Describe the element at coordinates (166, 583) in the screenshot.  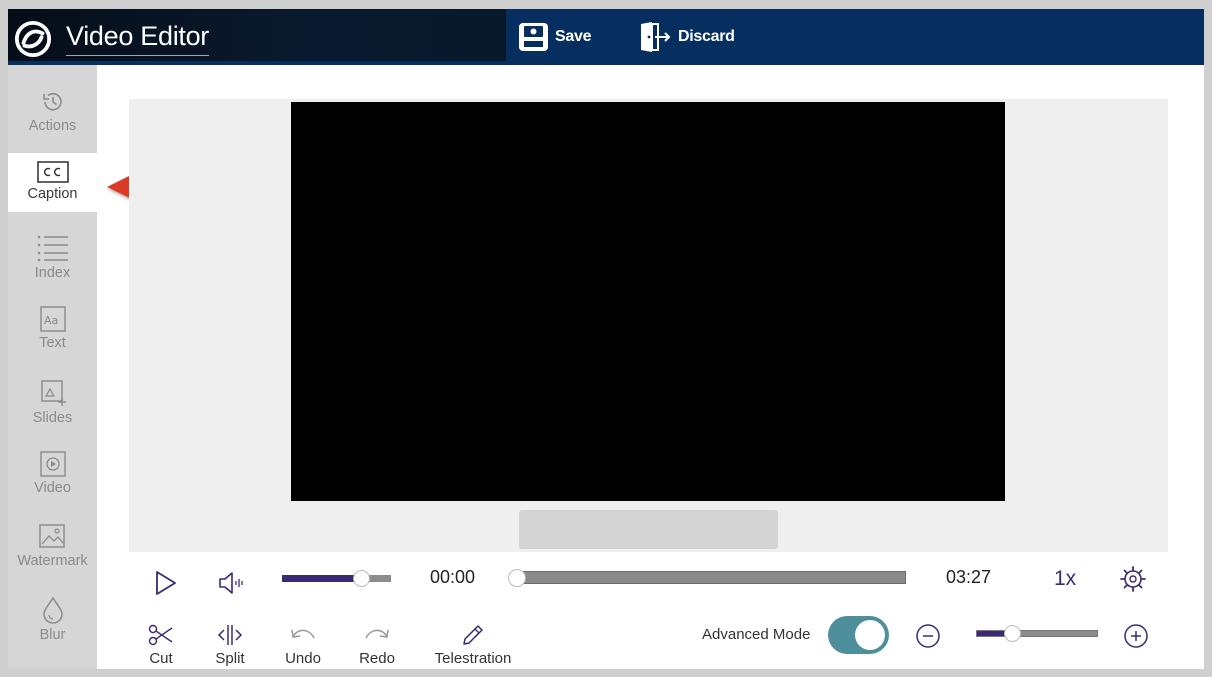
I see `play-icon` at that location.